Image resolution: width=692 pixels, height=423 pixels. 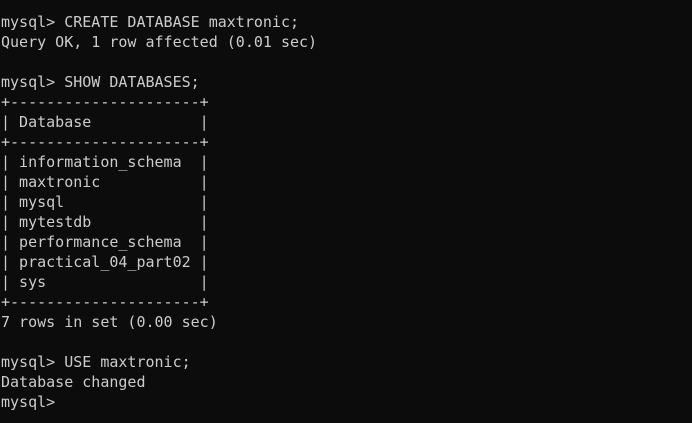 I want to click on table-row: | mysql |, so click(x=105, y=202).